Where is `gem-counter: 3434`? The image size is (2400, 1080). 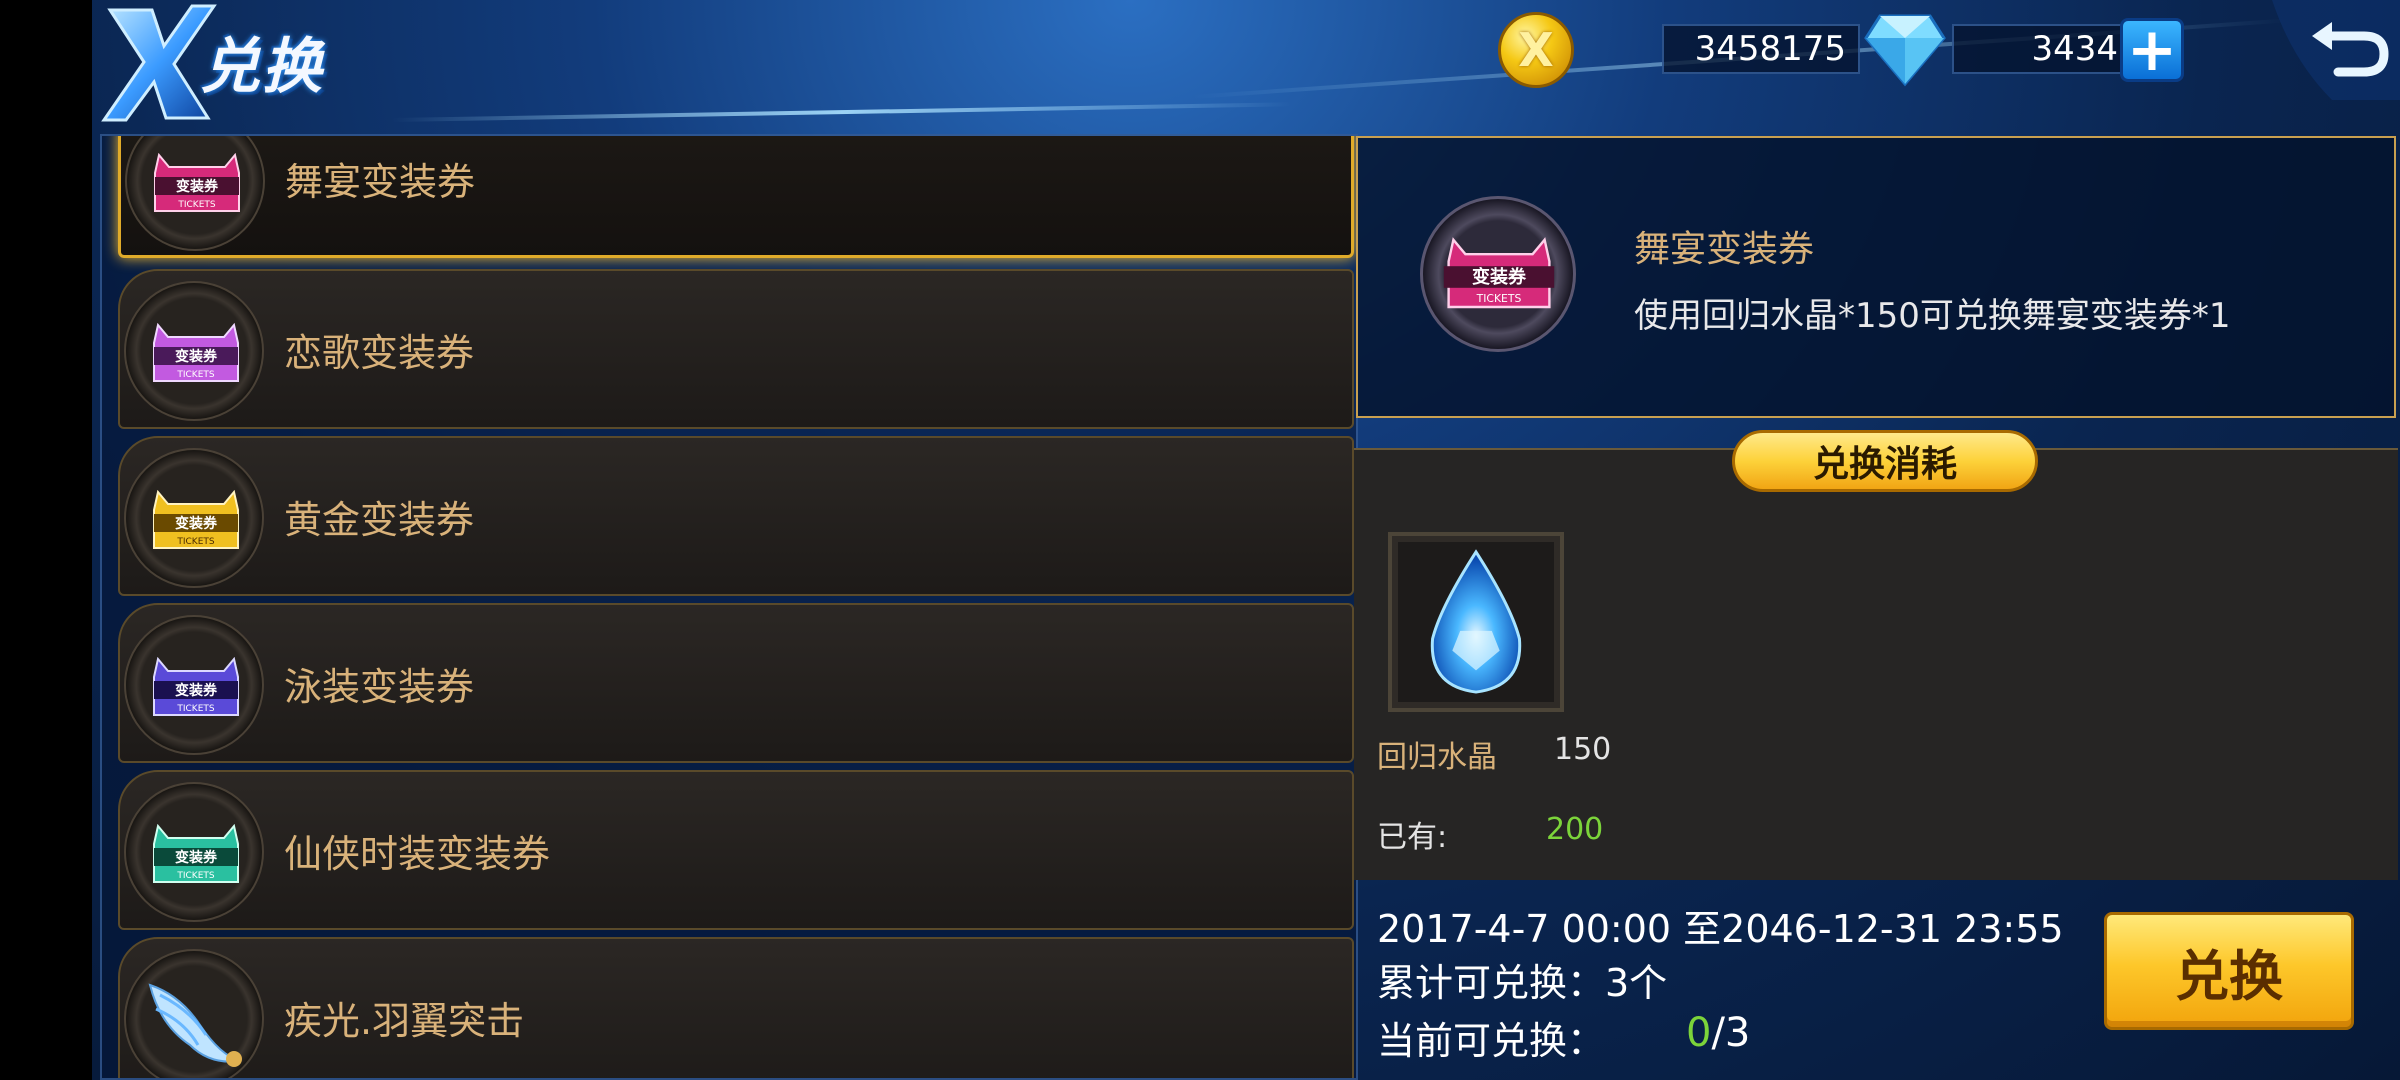
gem-counter: 3434 is located at coordinates (2042, 49).